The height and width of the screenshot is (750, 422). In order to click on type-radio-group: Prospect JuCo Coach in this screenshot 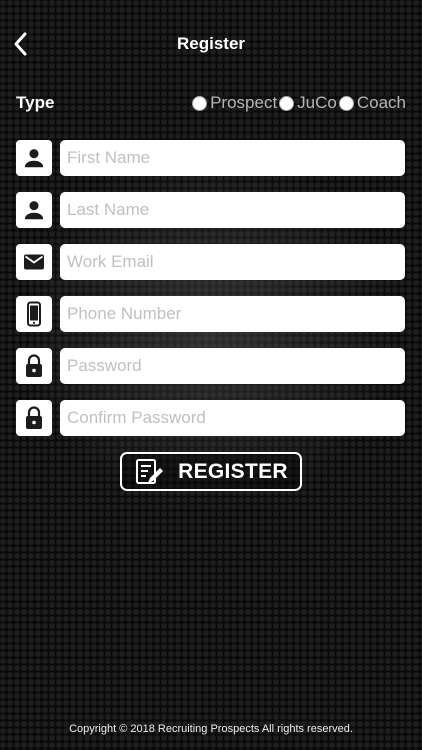, I will do `click(298, 103)`.